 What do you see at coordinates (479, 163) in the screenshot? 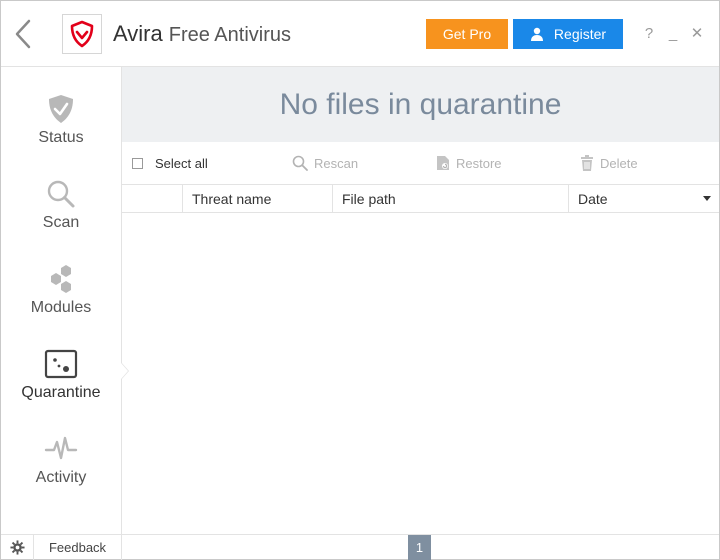
I see `restore-label: Restore` at bounding box center [479, 163].